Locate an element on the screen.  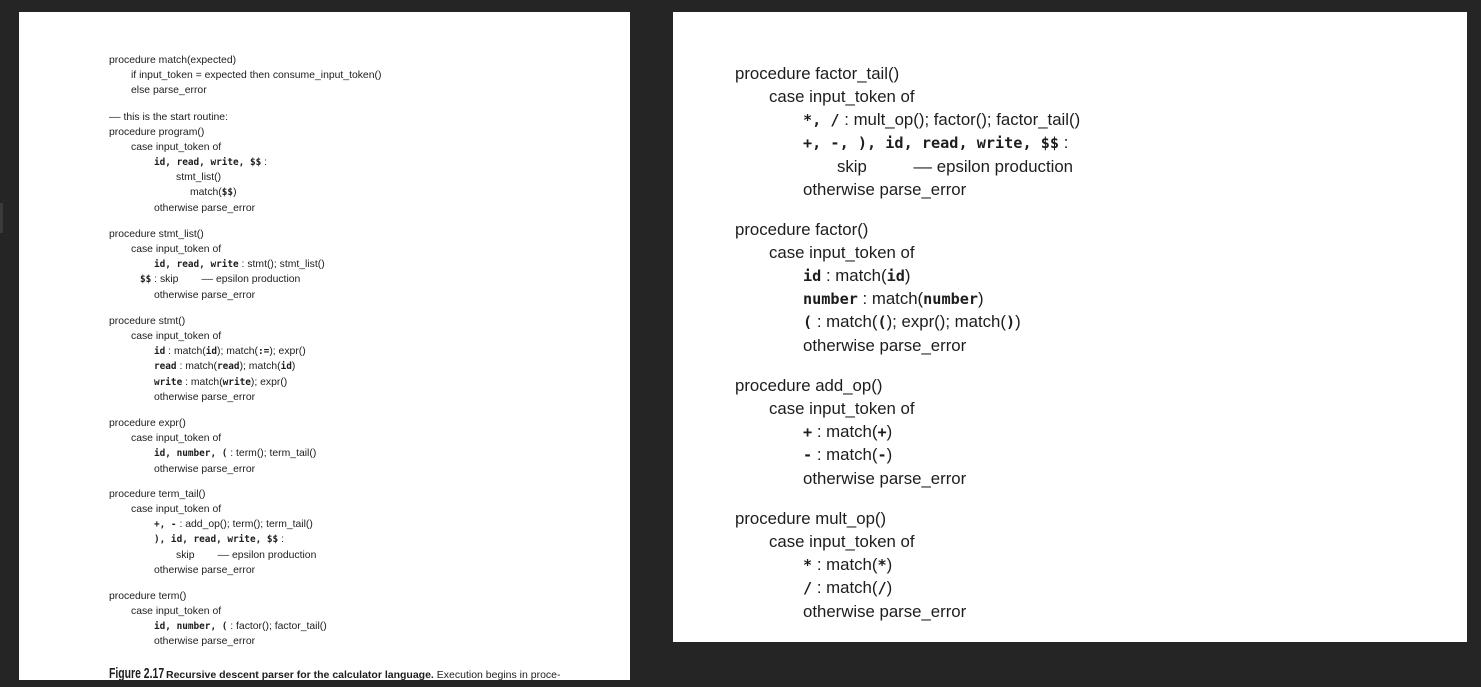
left-code-line: id, read, write, $$ : is located at coordinates (210, 162).